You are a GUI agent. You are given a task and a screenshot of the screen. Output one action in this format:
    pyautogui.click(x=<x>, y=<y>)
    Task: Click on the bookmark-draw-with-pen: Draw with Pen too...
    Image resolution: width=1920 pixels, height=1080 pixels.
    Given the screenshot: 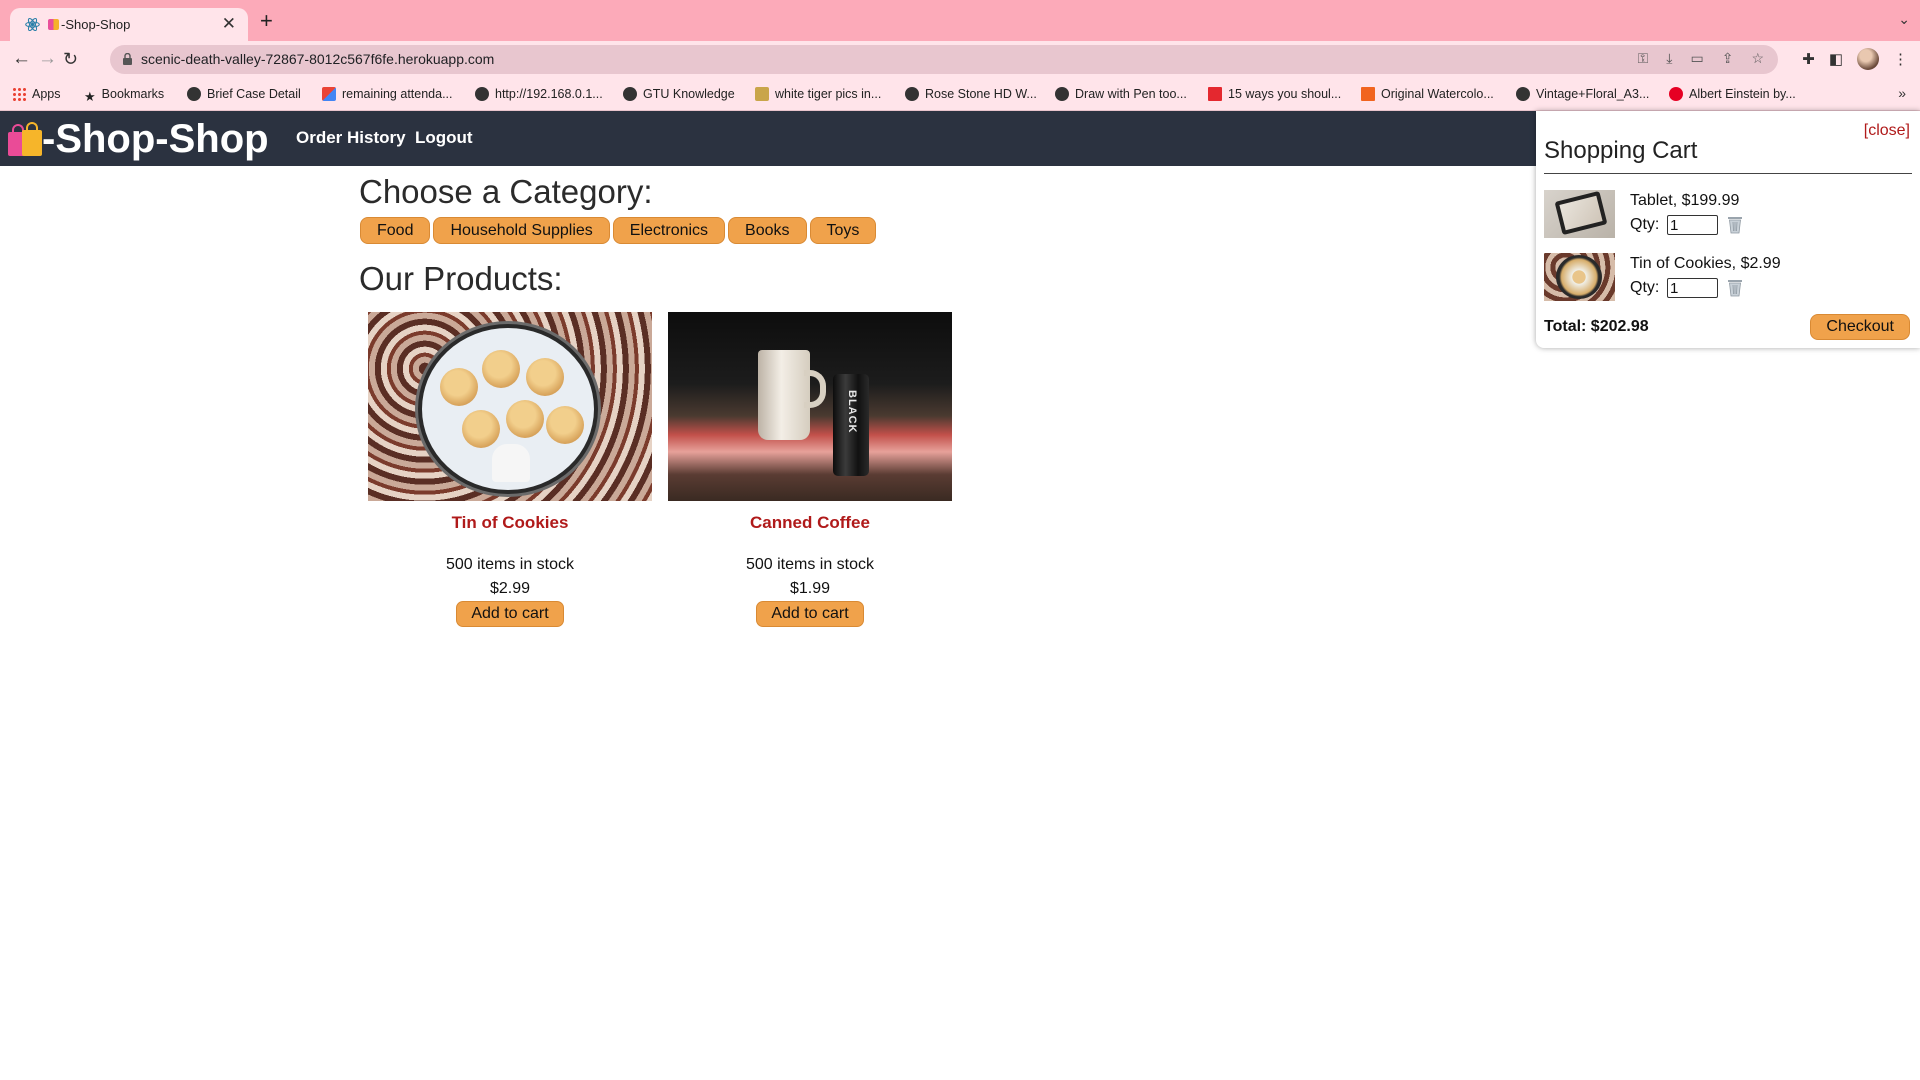 What is the action you would take?
    pyautogui.click(x=1121, y=94)
    